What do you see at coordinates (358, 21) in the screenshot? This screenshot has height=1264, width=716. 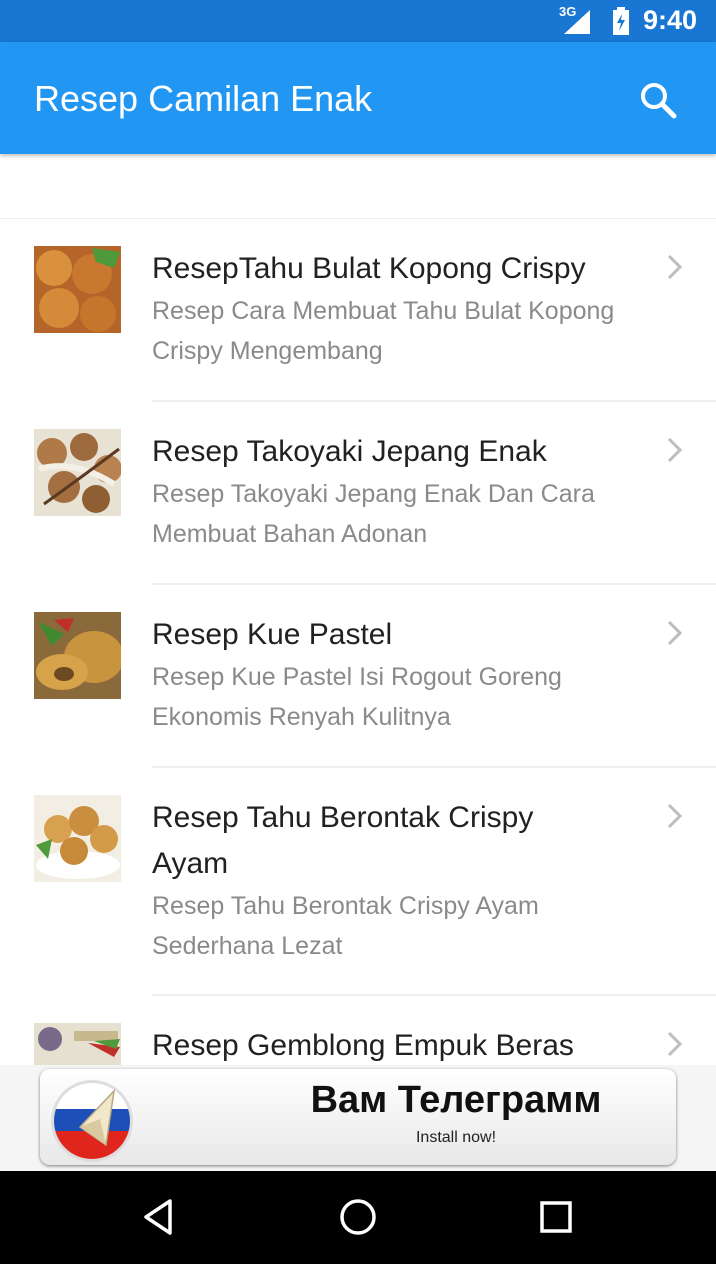 I see `status-bar: 3G 9:40` at bounding box center [358, 21].